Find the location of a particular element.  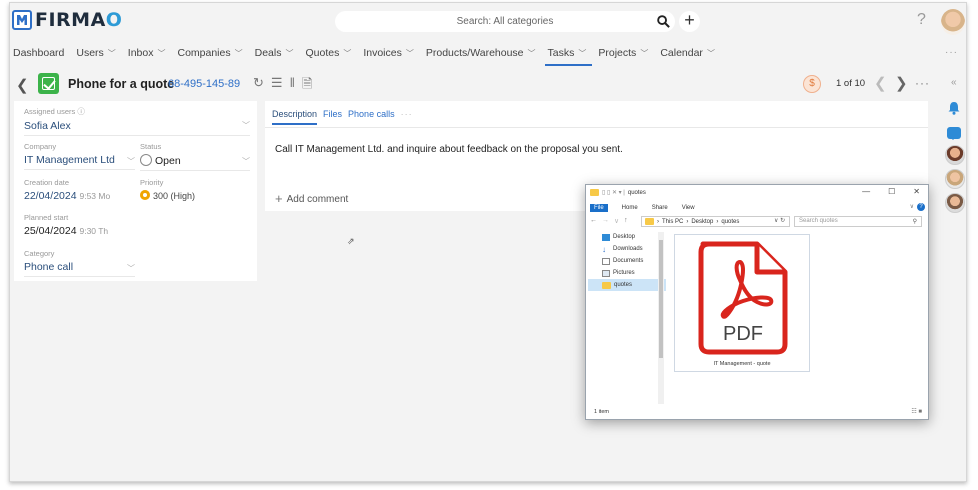

company-field: Company IT Management Ltd ﹀ is located at coordinates (79, 156).